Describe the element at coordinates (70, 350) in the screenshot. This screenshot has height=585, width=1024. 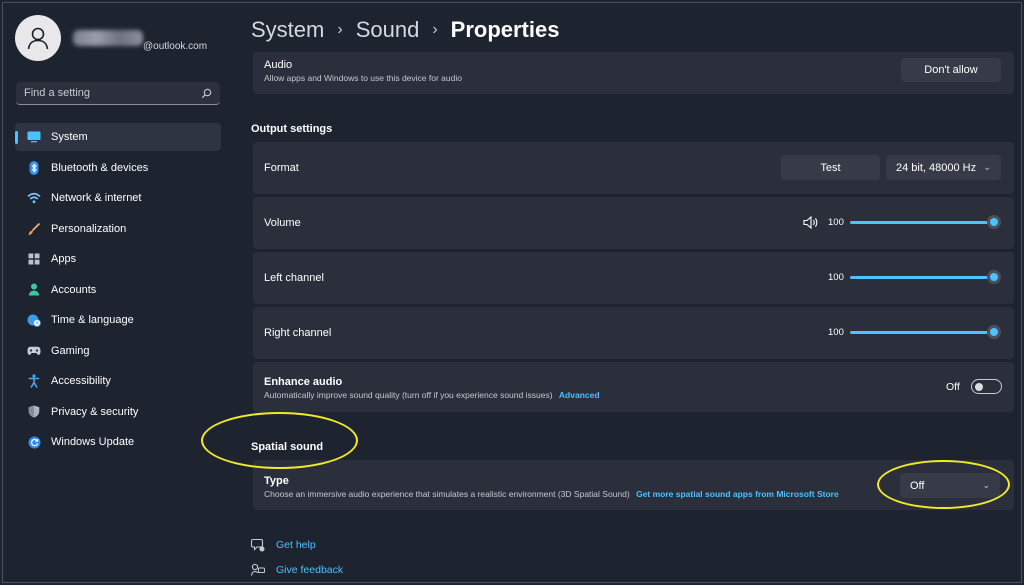
I see `sidebar-item-label: Gaming` at that location.